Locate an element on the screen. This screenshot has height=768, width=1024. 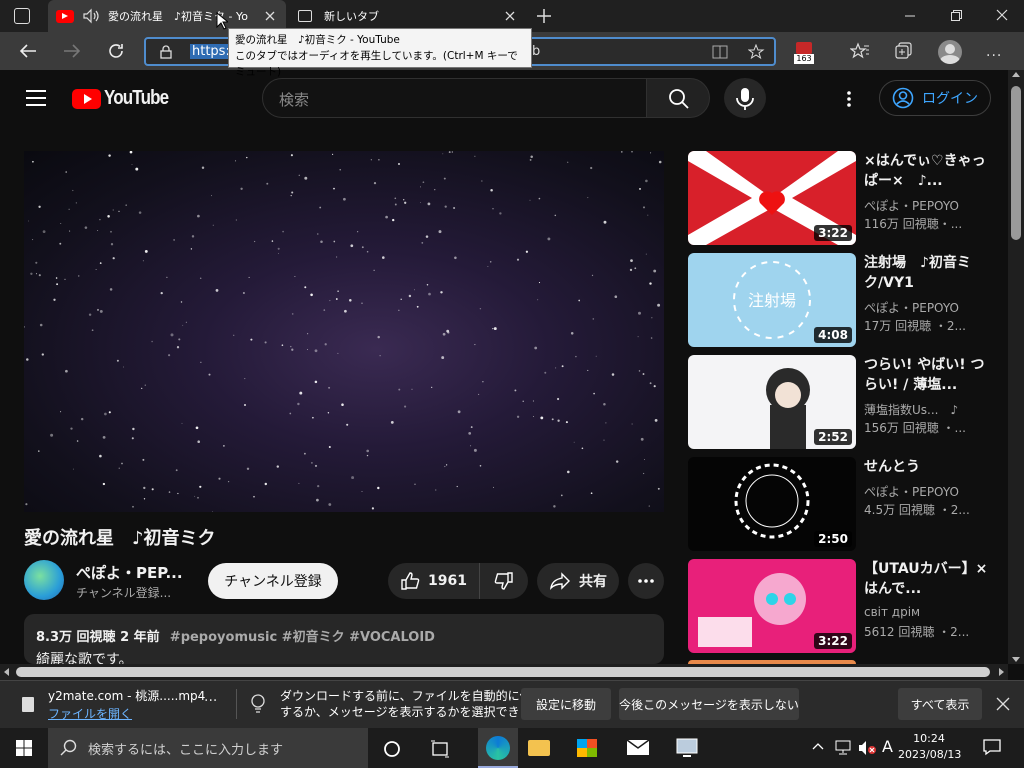
refresh-button is located at coordinates (116, 51).